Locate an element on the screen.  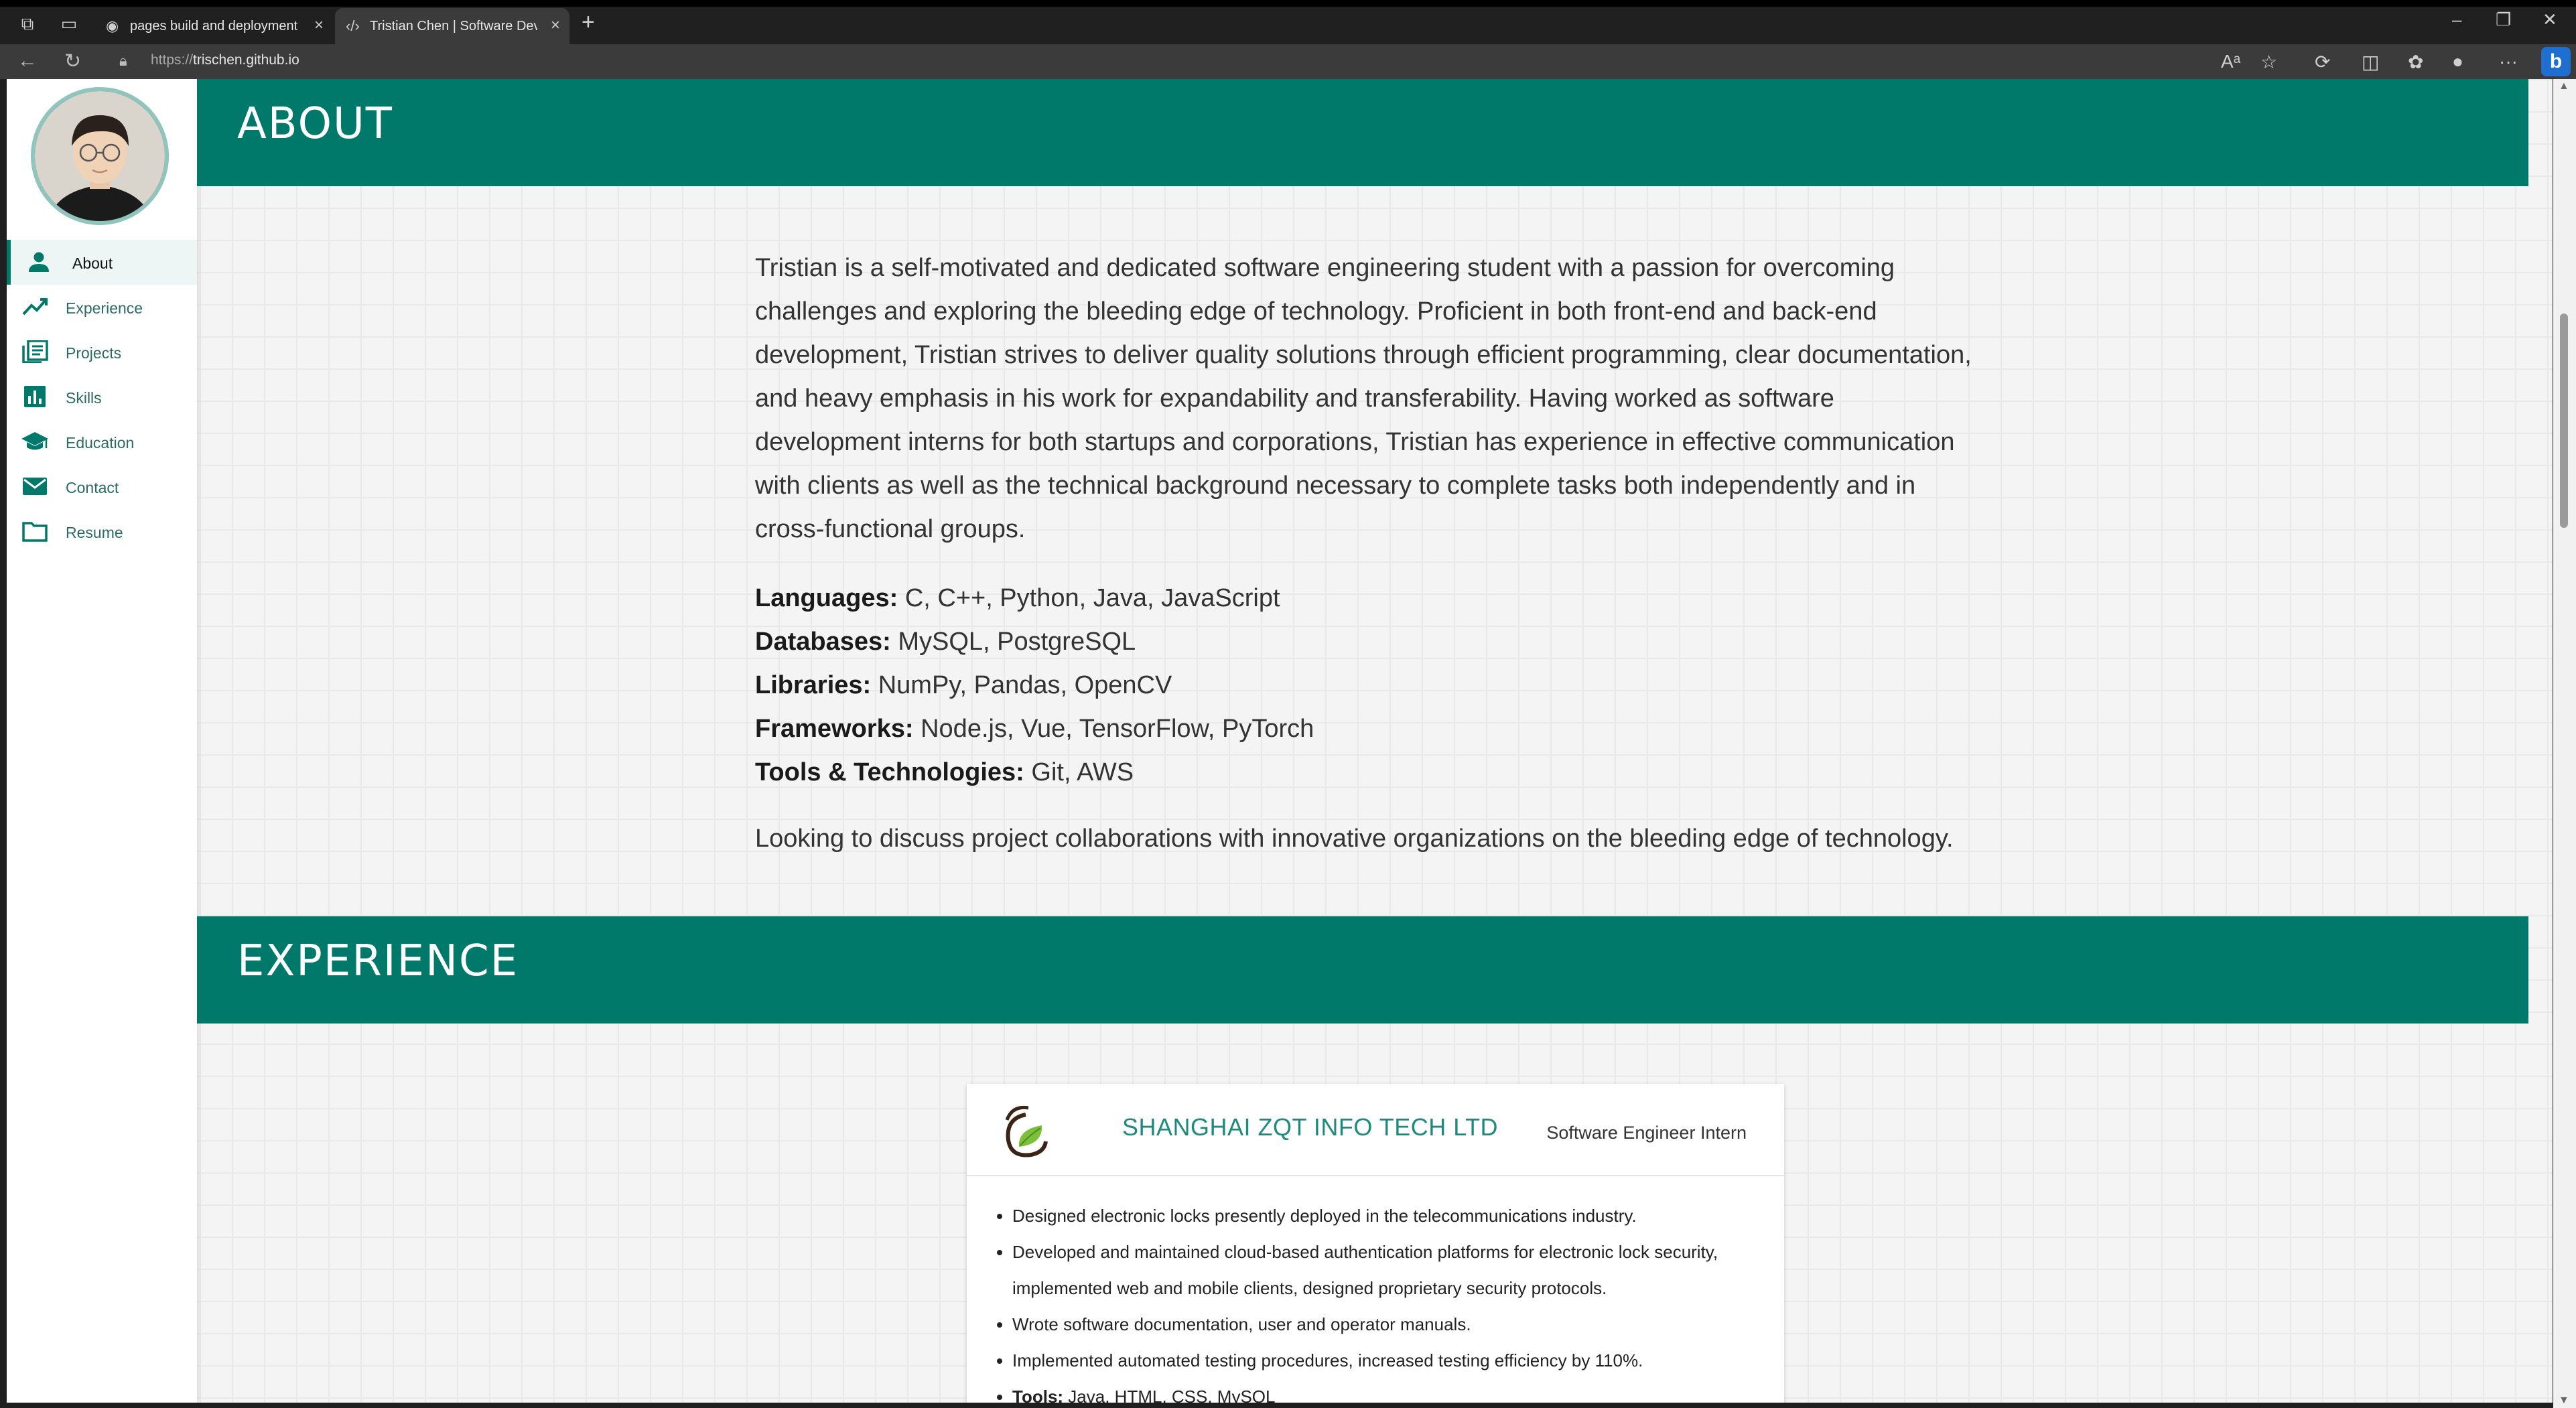
copilot-icon: b is located at coordinates (2556, 62).